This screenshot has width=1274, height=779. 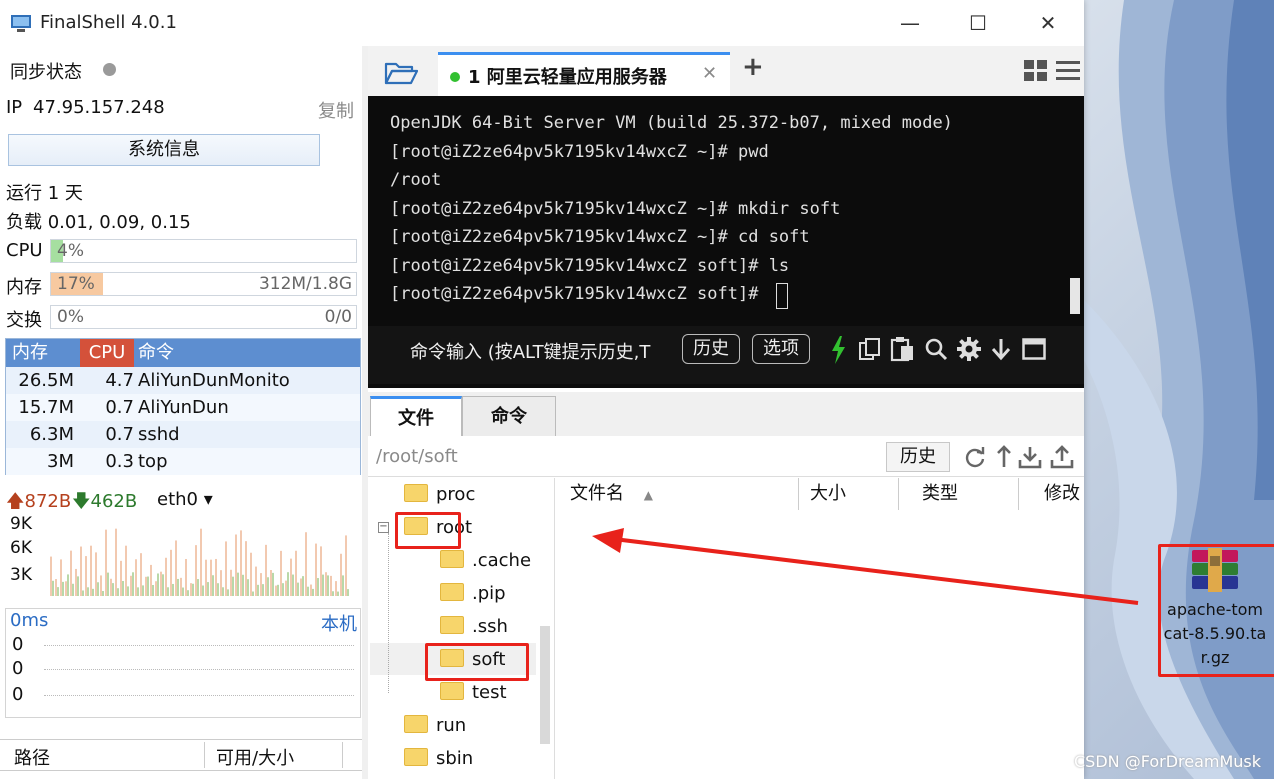 I want to click on tree-node-ssh: .ssh, so click(x=474, y=627).